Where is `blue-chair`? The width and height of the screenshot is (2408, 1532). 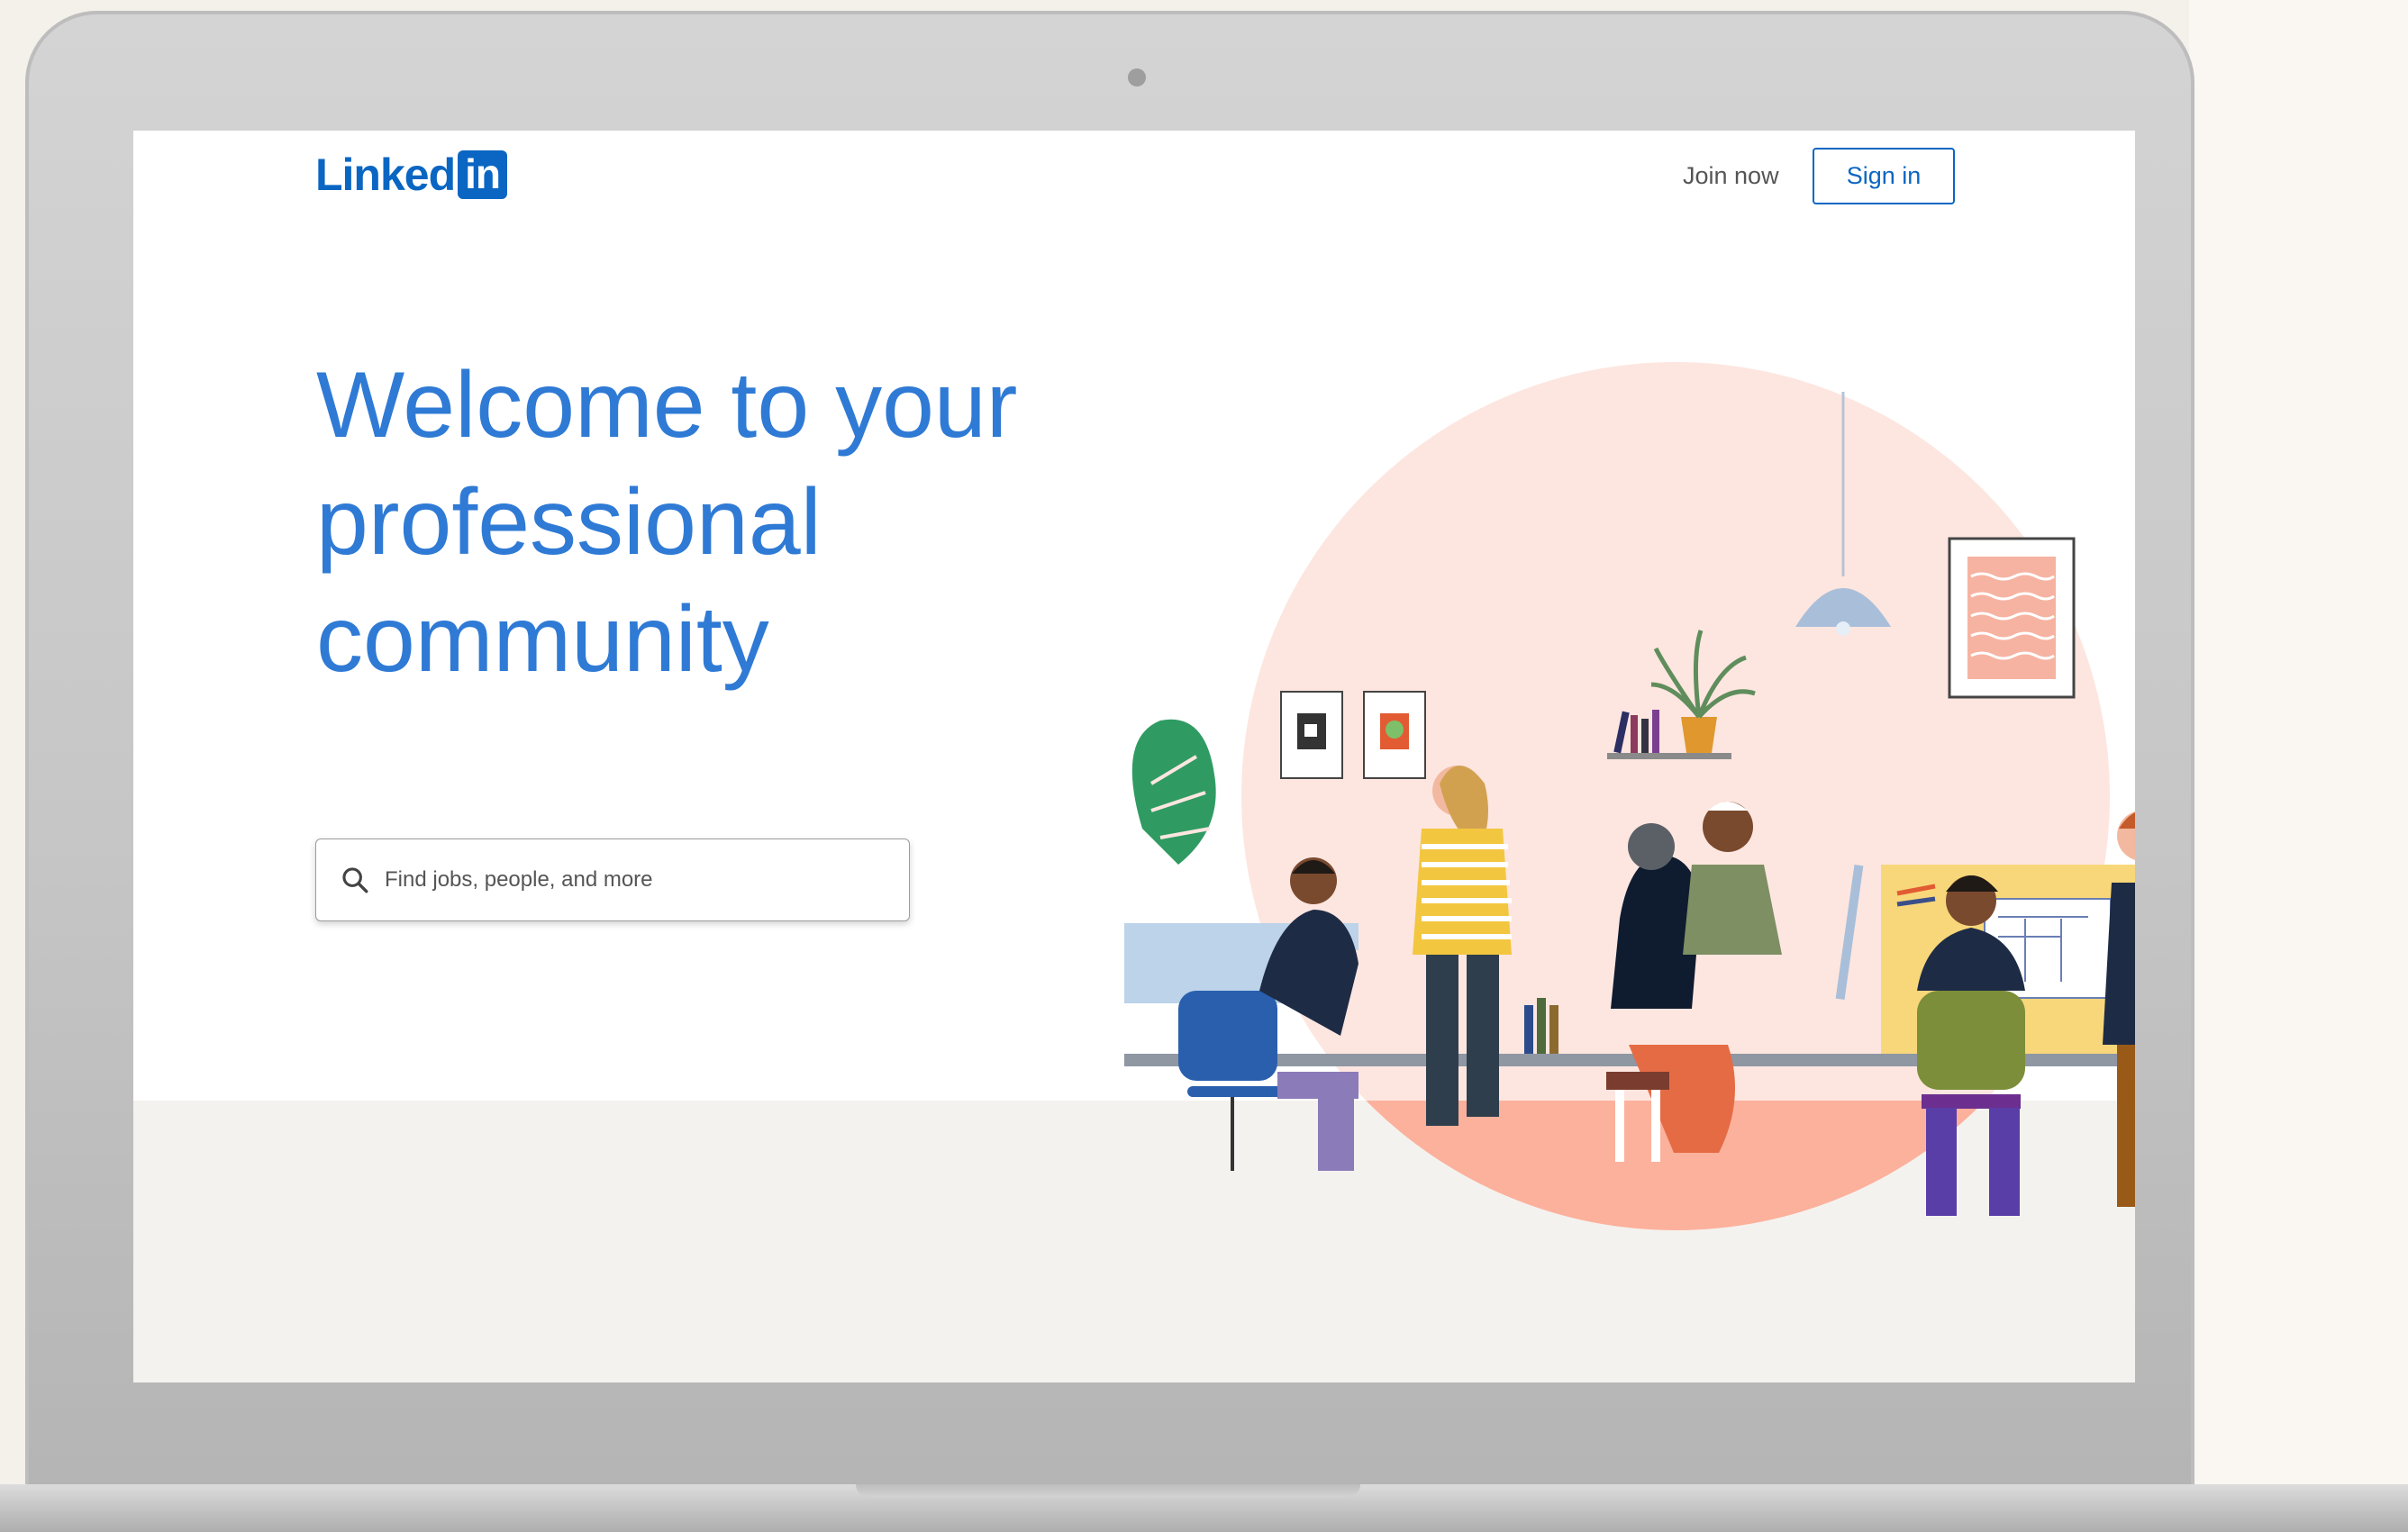 blue-chair is located at coordinates (1228, 1036).